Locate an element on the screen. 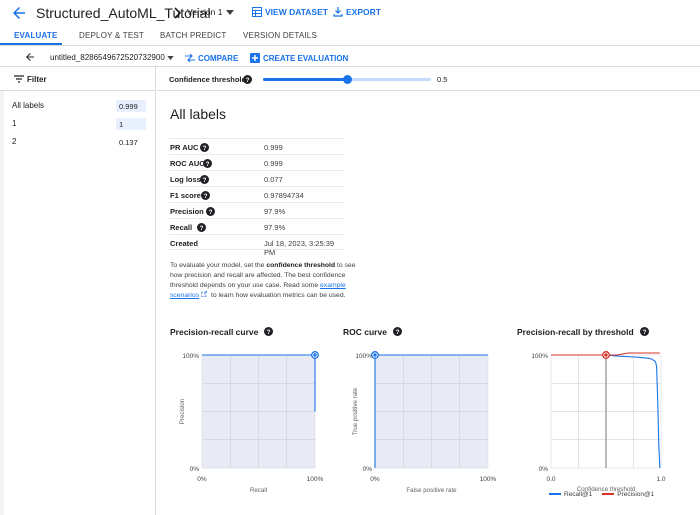  legend-item: Precision@1 is located at coordinates (628, 494).